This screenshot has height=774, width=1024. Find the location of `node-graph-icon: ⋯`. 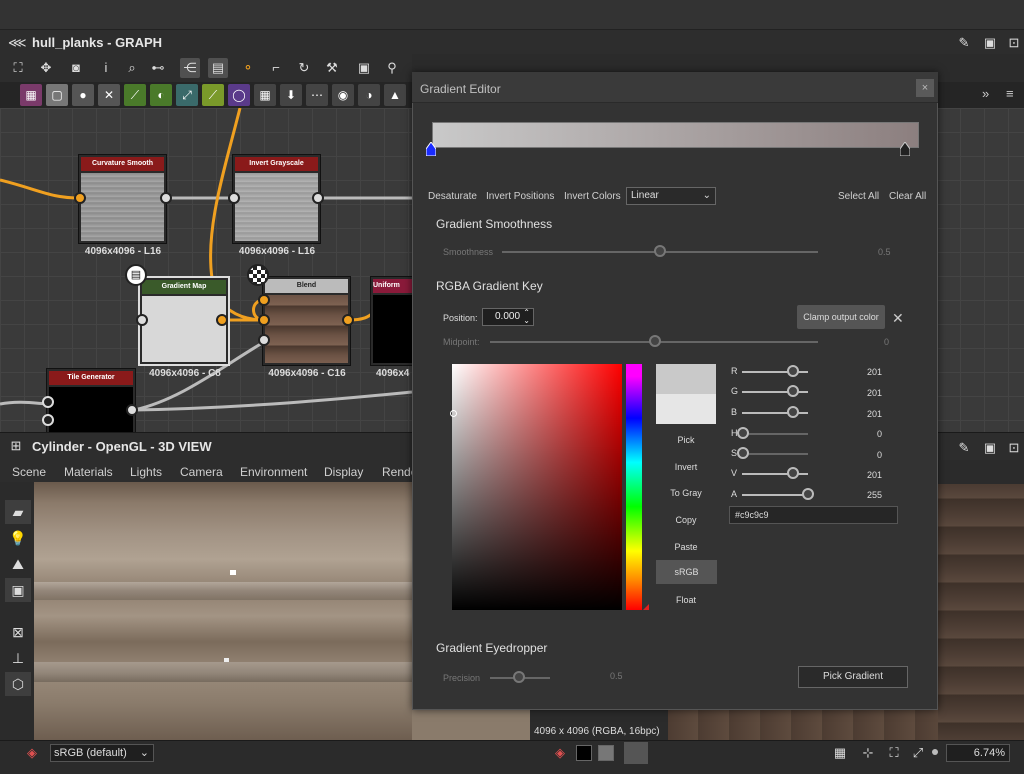

node-graph-icon: ⋯ is located at coordinates (317, 95).